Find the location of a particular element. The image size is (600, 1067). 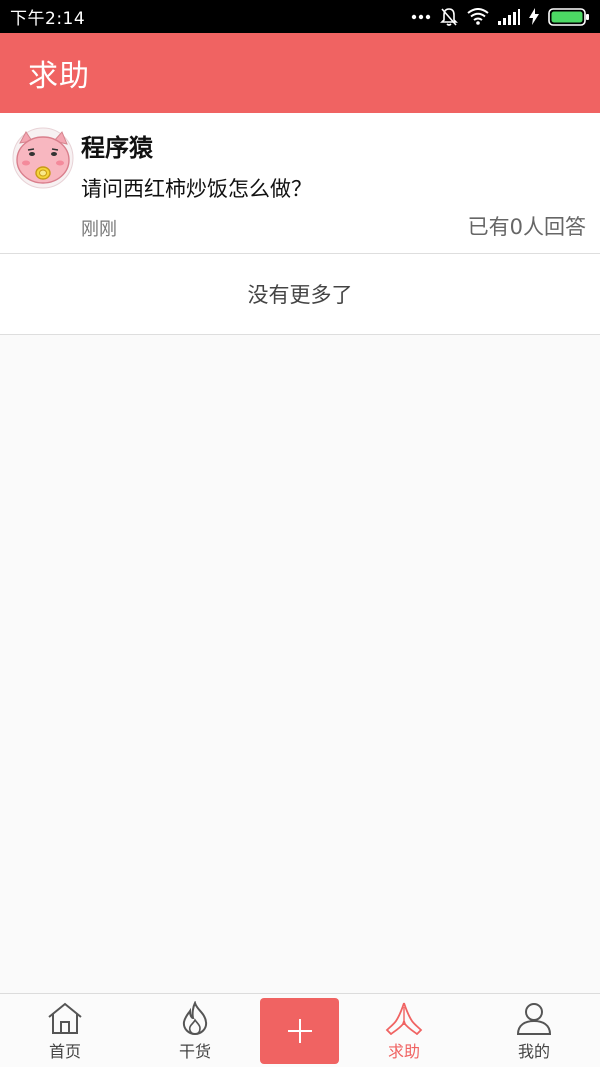

wifi-icon is located at coordinates (478, 16).